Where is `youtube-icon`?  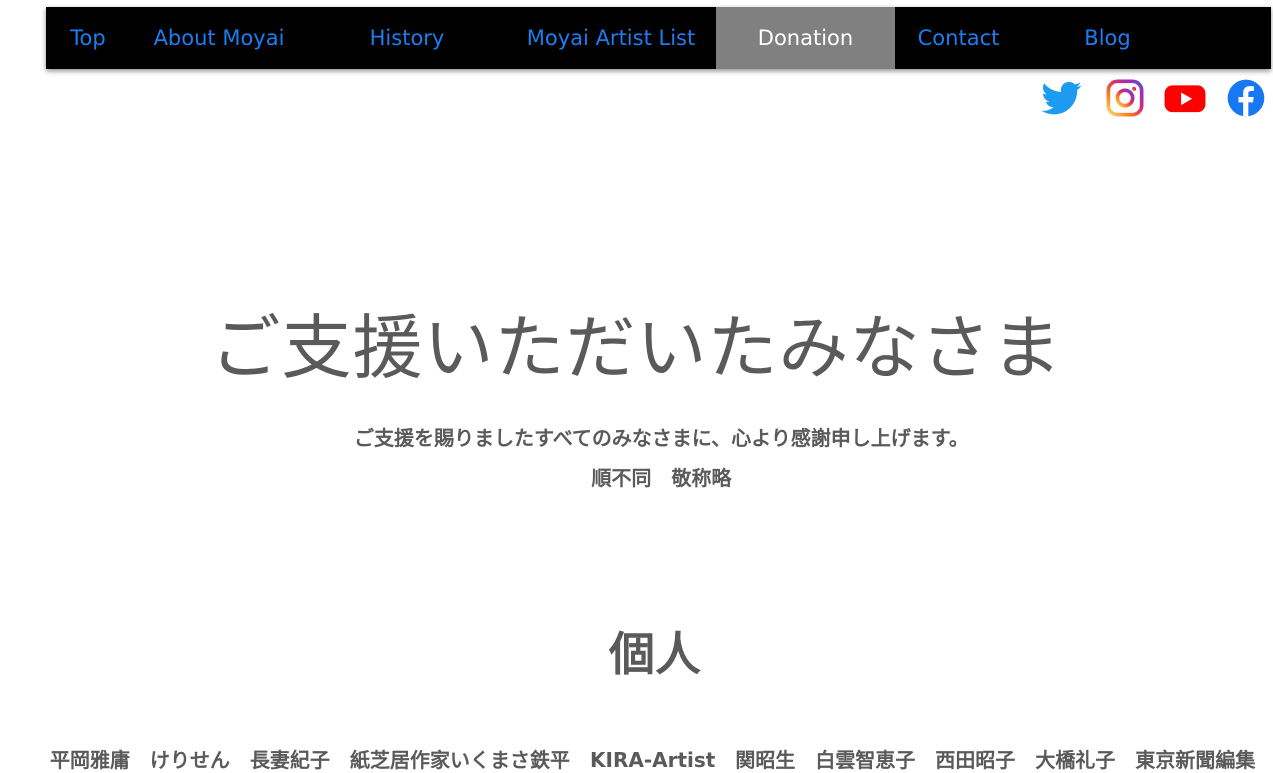 youtube-icon is located at coordinates (1185, 98).